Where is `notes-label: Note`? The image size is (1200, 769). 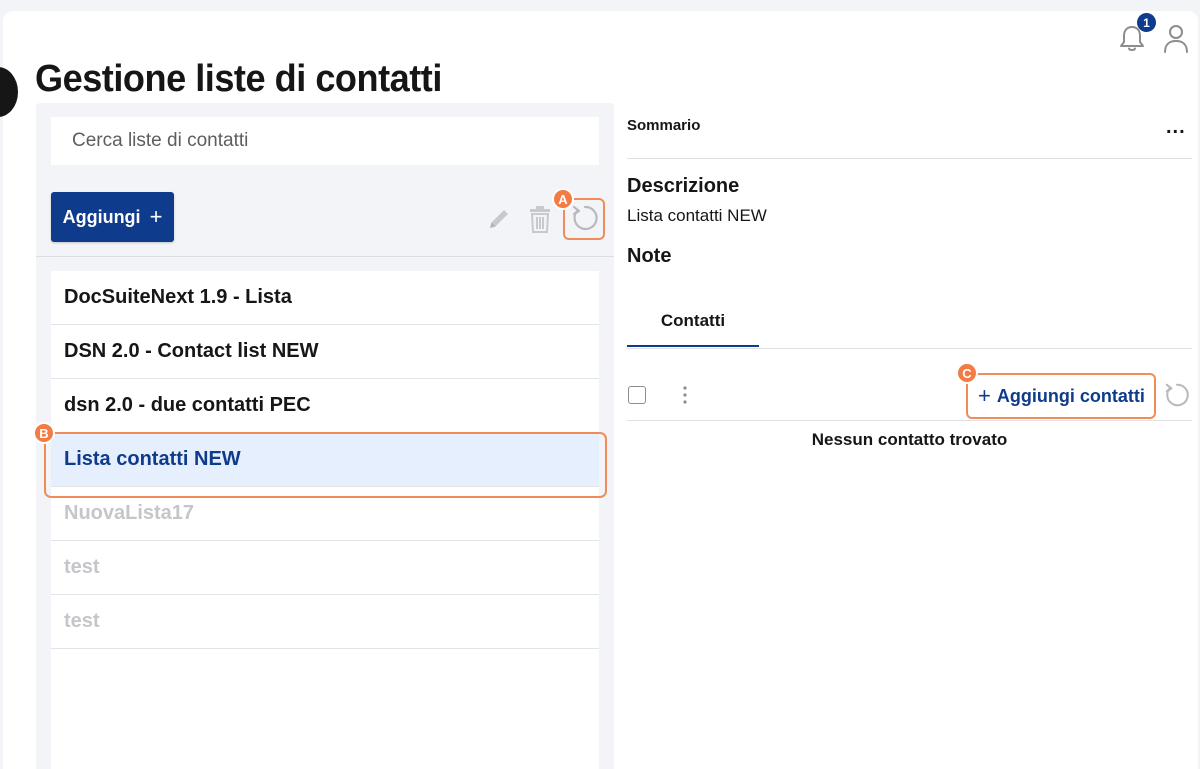
notes-label: Note is located at coordinates (649, 256).